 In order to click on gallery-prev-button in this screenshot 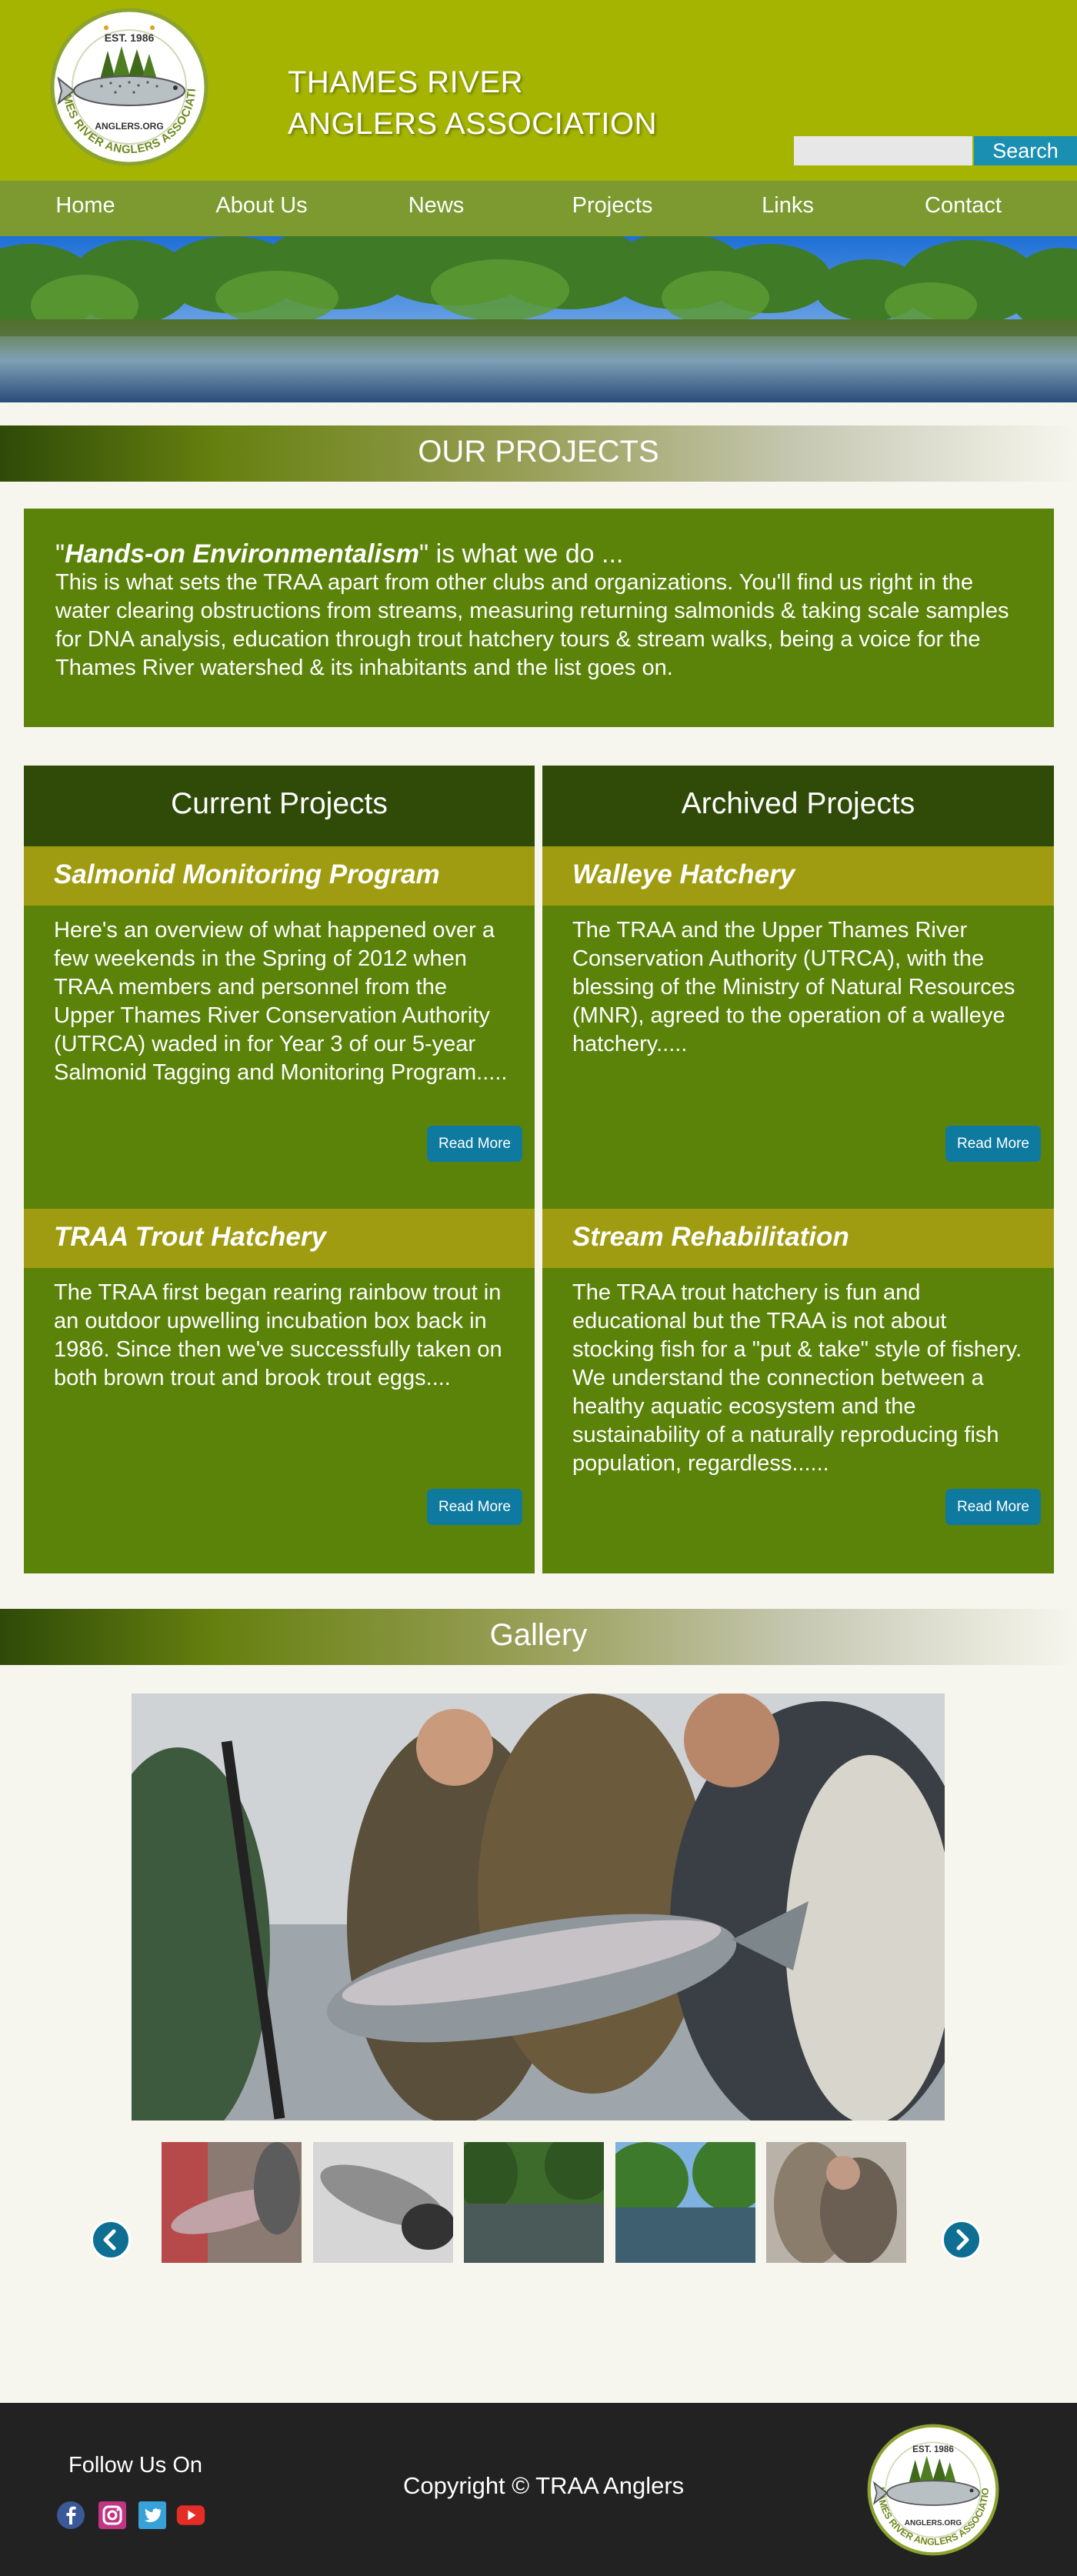, I will do `click(111, 2240)`.